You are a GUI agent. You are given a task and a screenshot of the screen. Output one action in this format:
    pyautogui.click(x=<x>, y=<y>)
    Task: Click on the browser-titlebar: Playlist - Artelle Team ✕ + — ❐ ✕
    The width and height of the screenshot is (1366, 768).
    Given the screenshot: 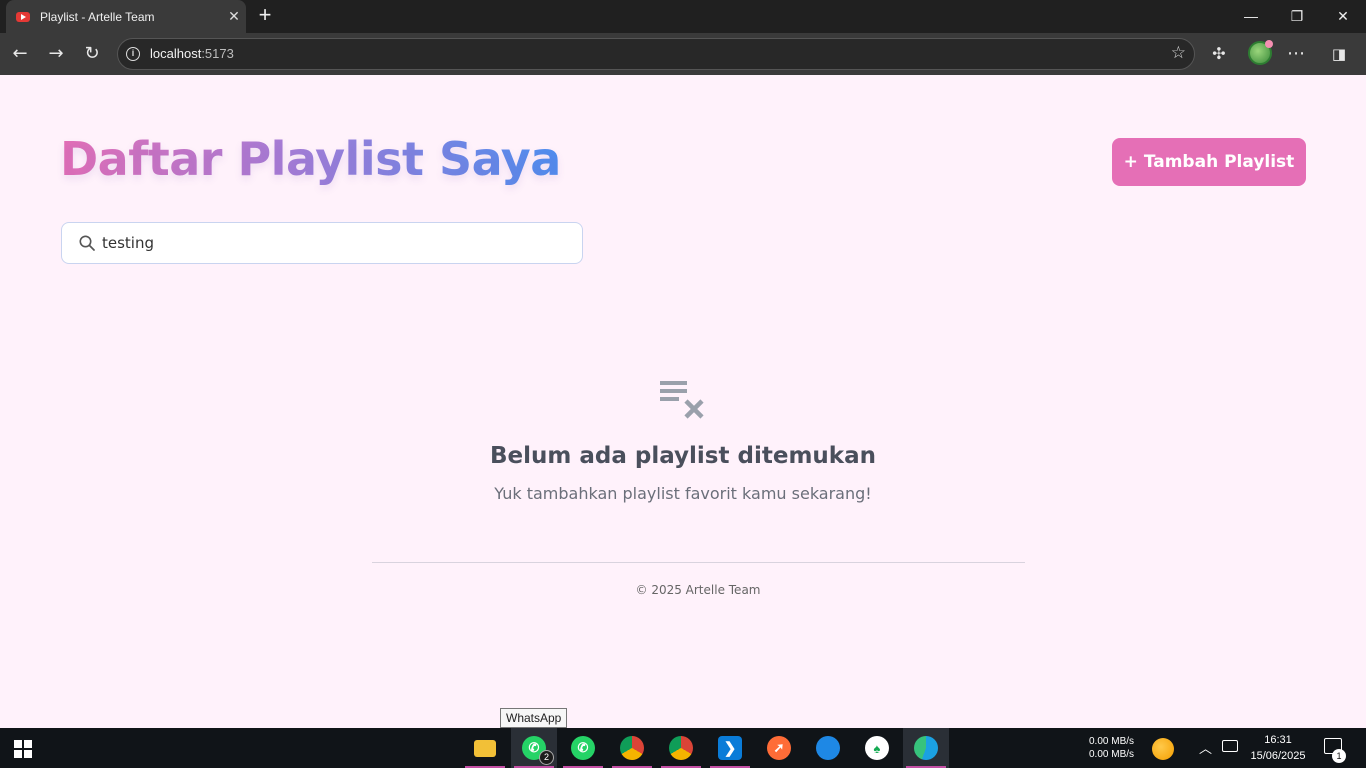 What is the action you would take?
    pyautogui.click(x=683, y=16)
    